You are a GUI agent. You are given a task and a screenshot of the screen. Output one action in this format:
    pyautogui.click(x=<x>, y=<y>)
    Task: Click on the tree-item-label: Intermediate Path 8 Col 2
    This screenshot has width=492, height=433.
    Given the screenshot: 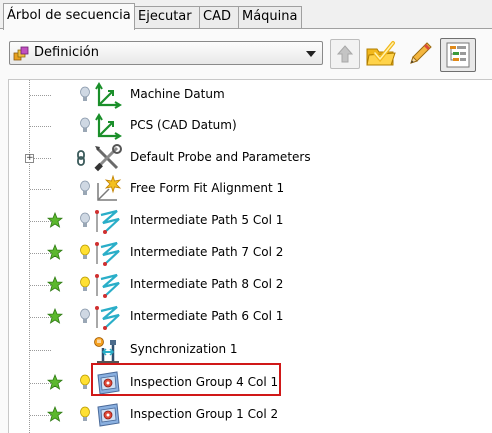 What is the action you would take?
    pyautogui.click(x=207, y=284)
    